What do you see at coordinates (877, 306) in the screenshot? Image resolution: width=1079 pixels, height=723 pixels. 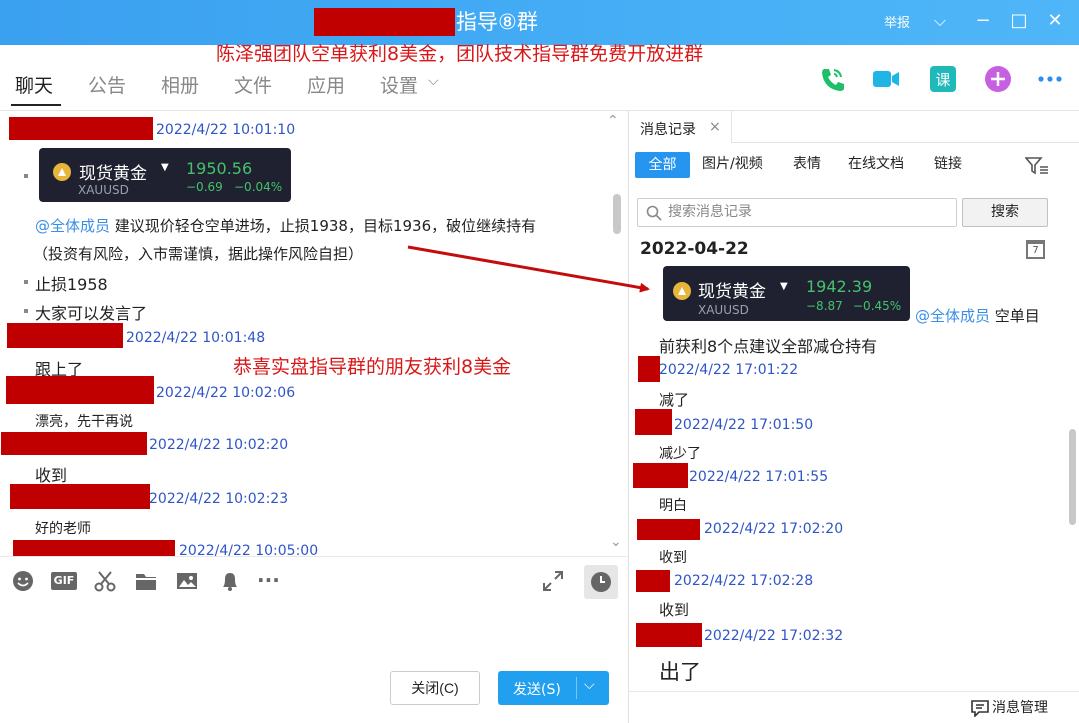 I see `ticker-change-pct: −0.45%` at bounding box center [877, 306].